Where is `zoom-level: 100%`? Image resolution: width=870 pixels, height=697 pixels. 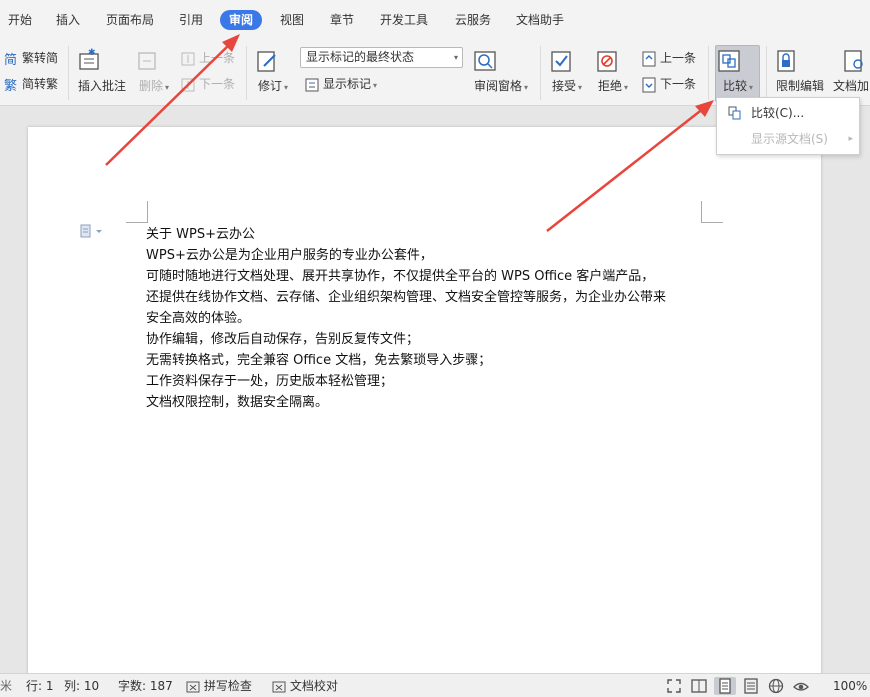
zoom-level: 100% is located at coordinates (850, 686).